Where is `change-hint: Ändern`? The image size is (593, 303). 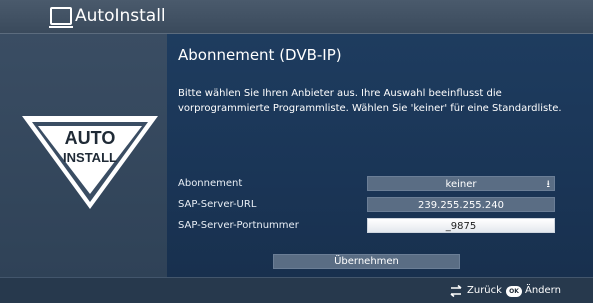 change-hint: Ändern is located at coordinates (543, 290).